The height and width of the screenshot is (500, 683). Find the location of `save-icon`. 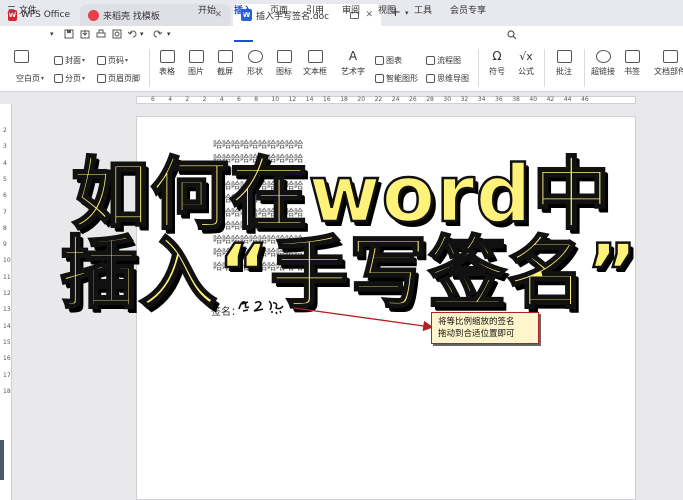

save-icon is located at coordinates (69, 34).